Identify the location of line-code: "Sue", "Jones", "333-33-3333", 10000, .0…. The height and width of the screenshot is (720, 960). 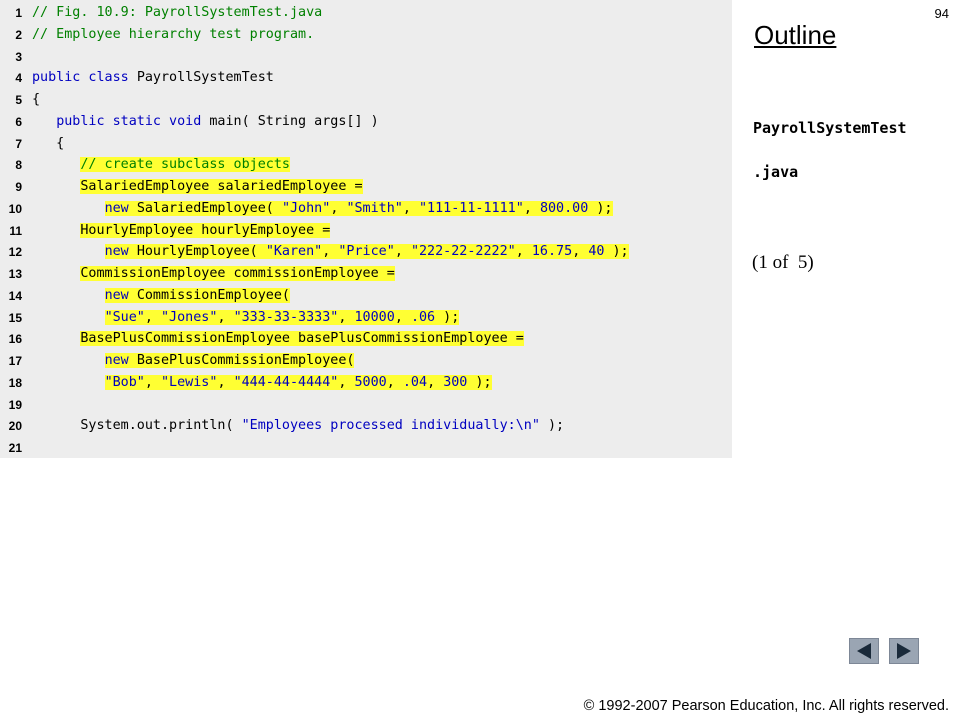
(246, 318).